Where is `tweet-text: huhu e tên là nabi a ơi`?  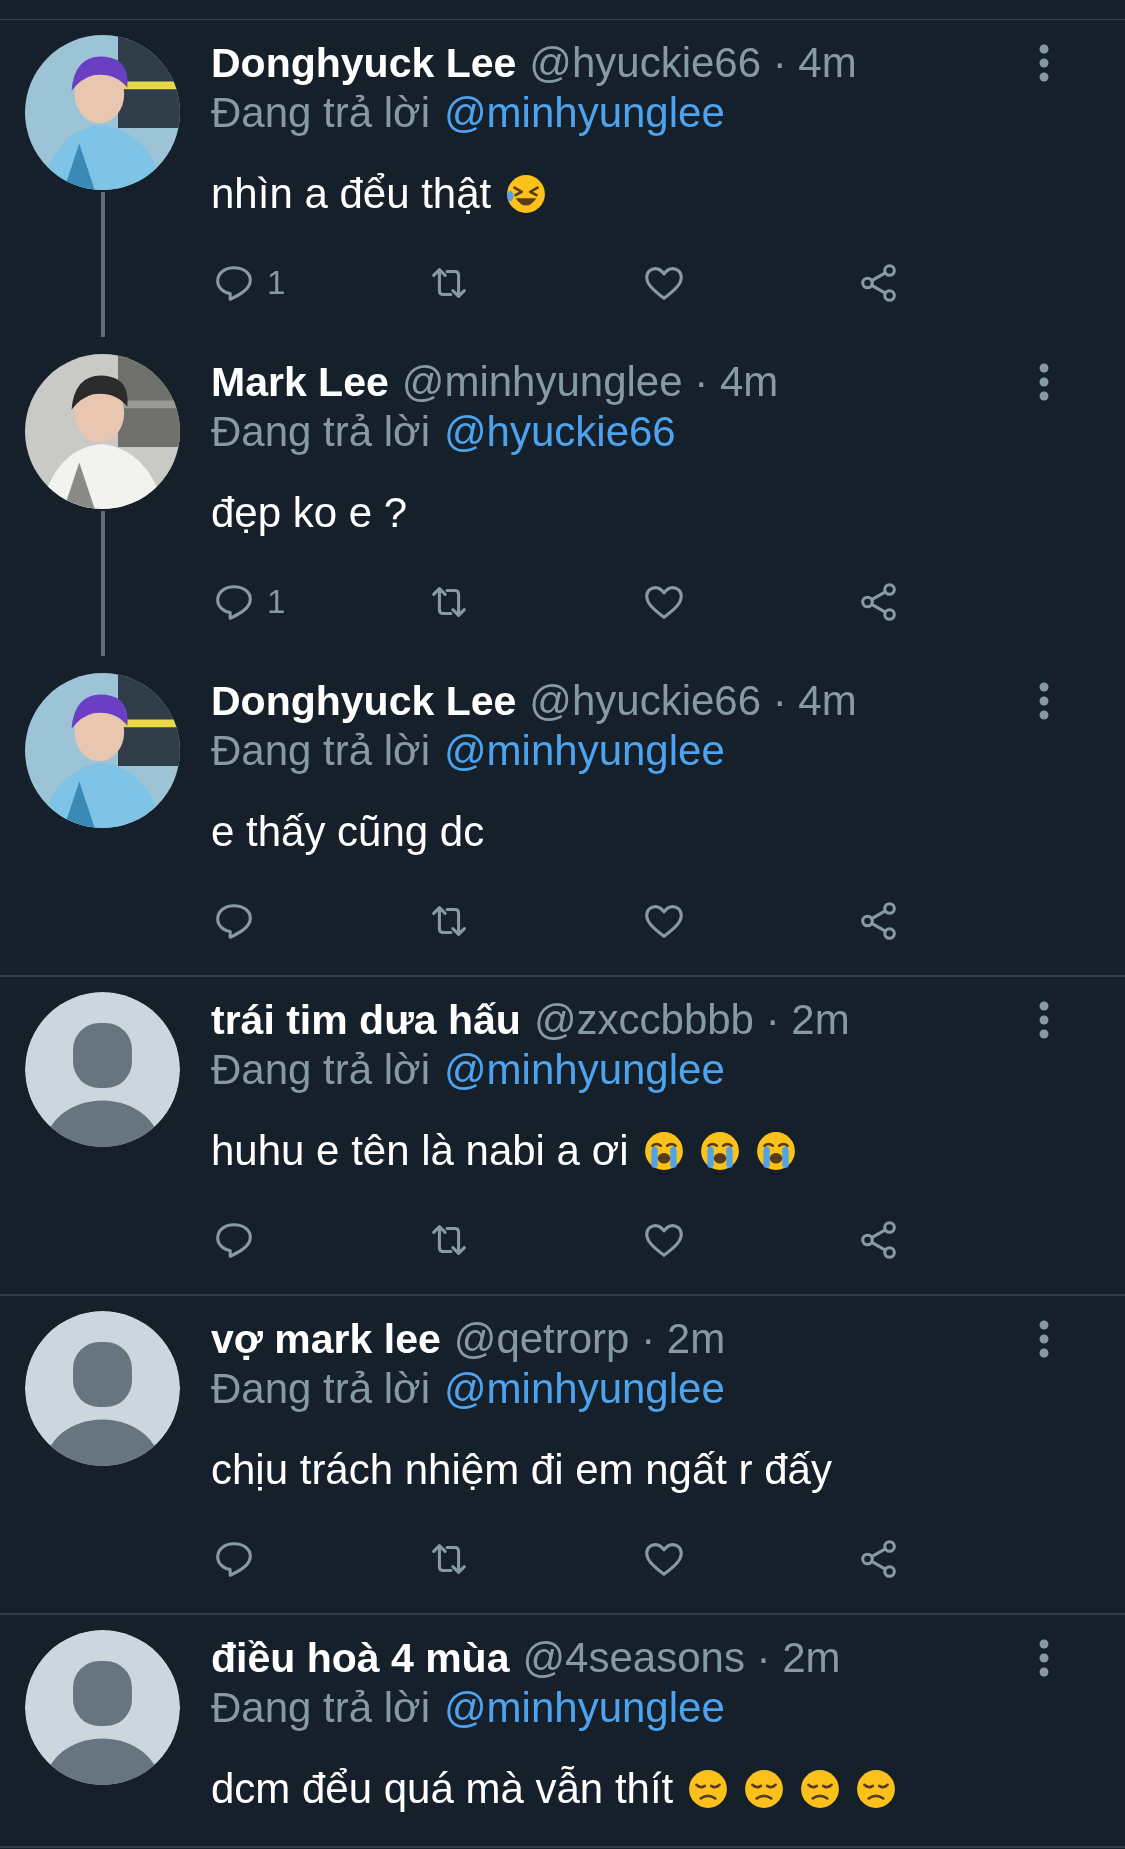
tweet-text: huhu e tên là nabi a ơi is located at coordinates (420, 1151).